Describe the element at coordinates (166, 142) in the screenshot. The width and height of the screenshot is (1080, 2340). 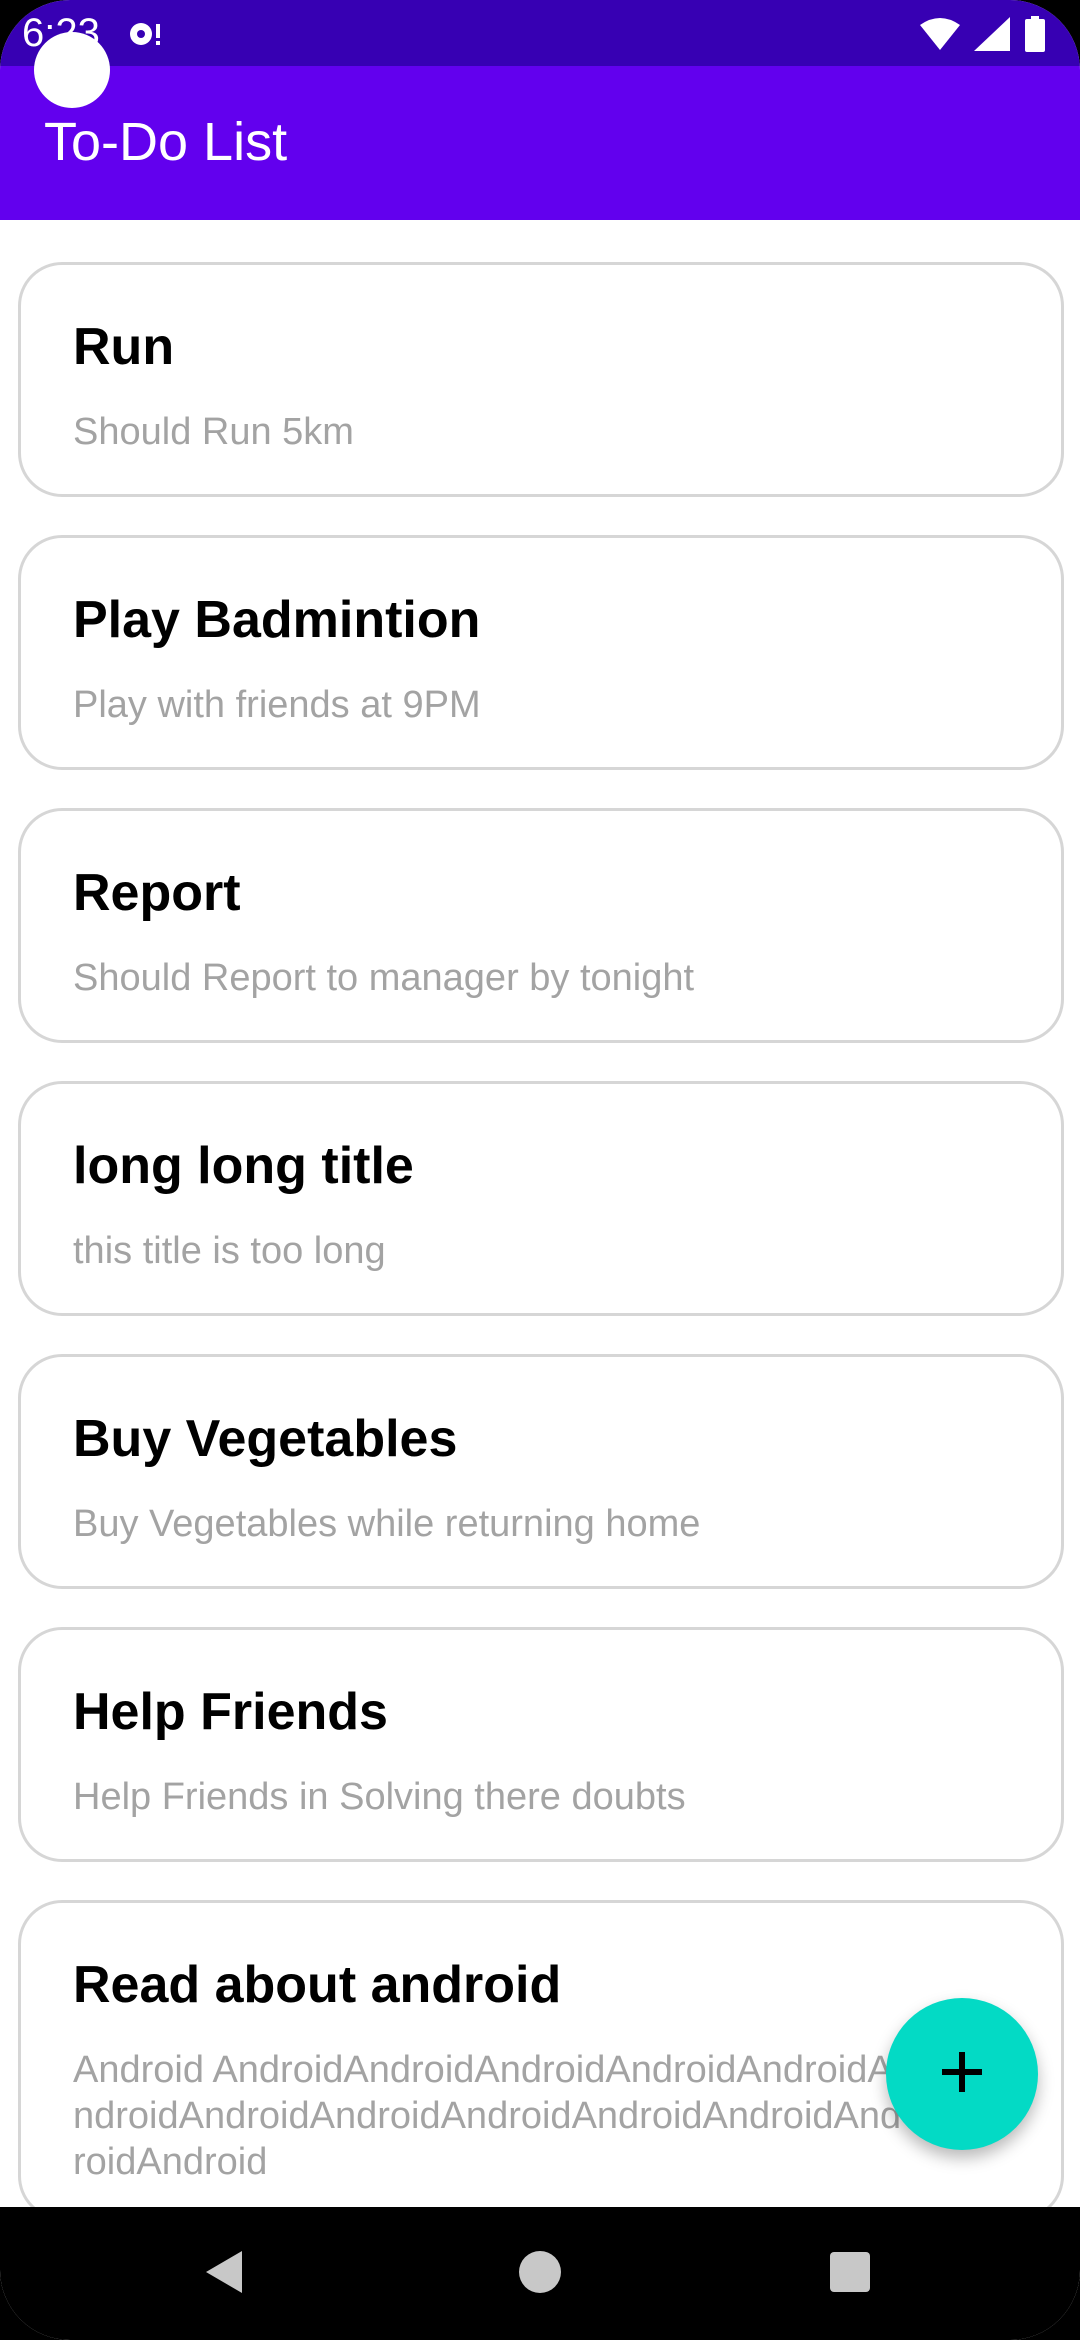
I see `app-title: To-Do List` at that location.